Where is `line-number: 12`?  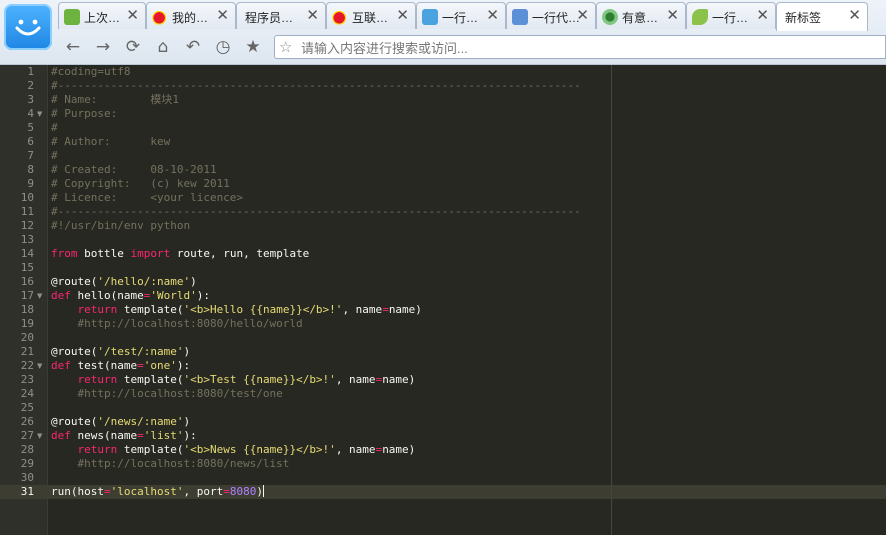 line-number: 12 is located at coordinates (27, 225).